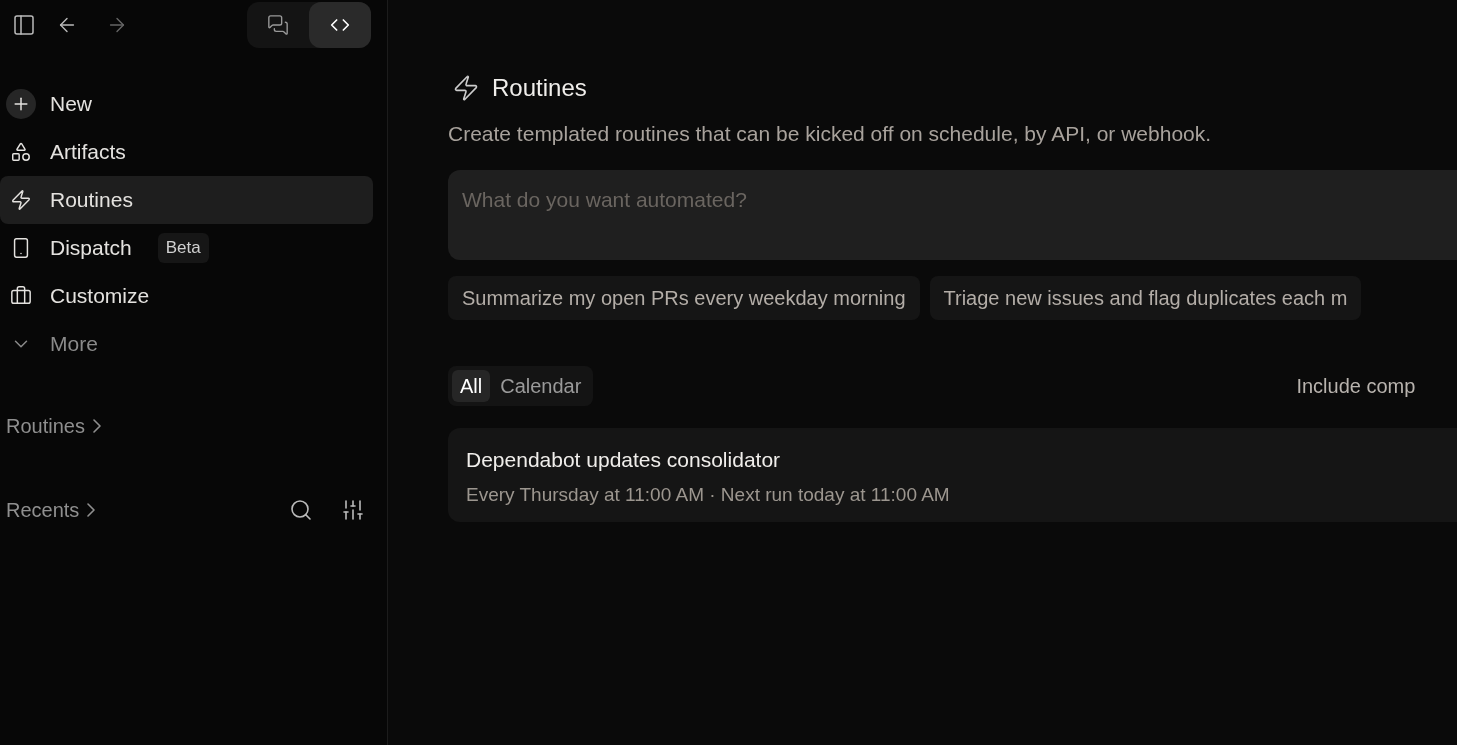 This screenshot has width=1457, height=745. What do you see at coordinates (624, 459) in the screenshot?
I see `routine-name: Dependabot updates consolidator` at bounding box center [624, 459].